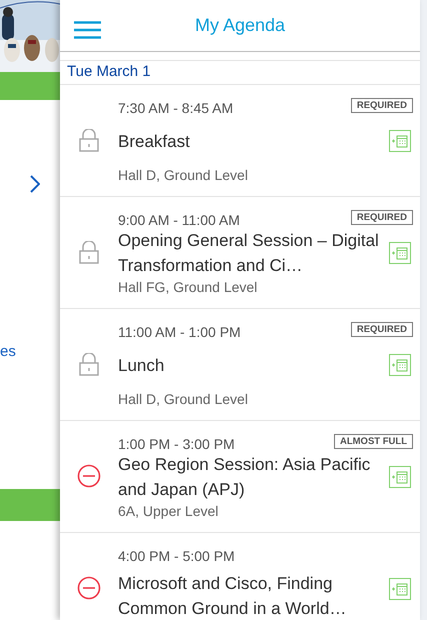 The height and width of the screenshot is (620, 427). I want to click on session-time: 9:00 AM - 11:00 AM, so click(179, 219).